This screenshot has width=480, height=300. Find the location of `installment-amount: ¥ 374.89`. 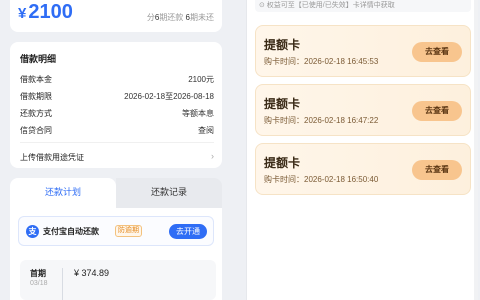

installment-amount: ¥ 374.89 is located at coordinates (92, 273).